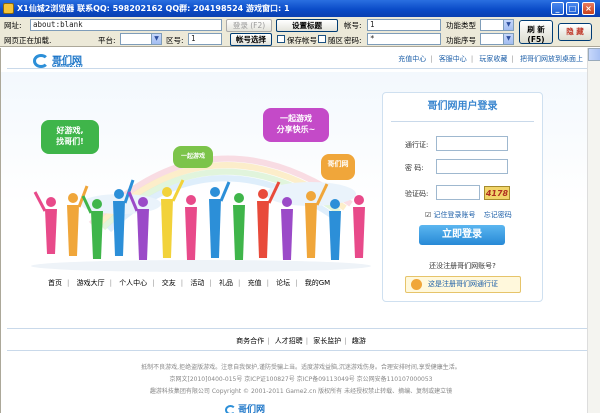  I want to click on top-link-desktop: 把哥们网放到桌面上, so click(551, 59).